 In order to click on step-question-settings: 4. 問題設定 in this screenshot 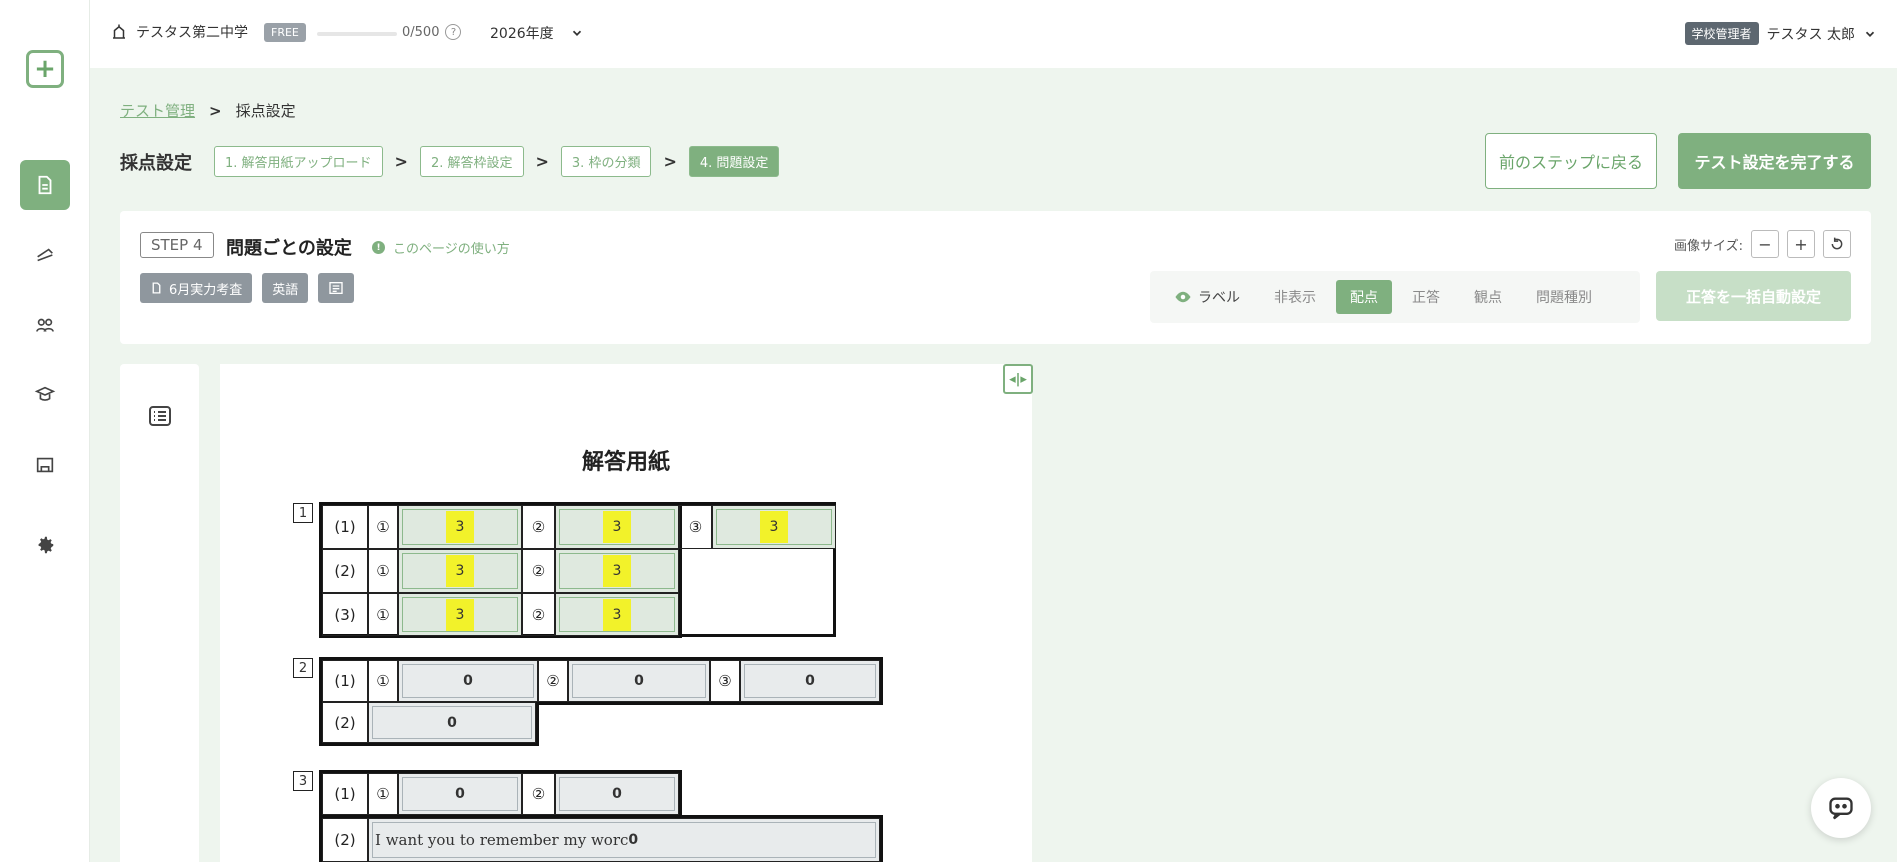, I will do `click(734, 161)`.